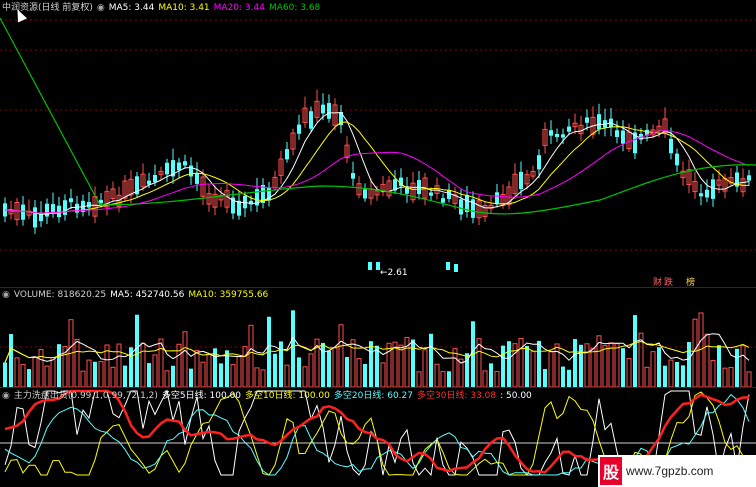  I want to click on ma10-readout: MA10: 3.41, so click(184, 8).